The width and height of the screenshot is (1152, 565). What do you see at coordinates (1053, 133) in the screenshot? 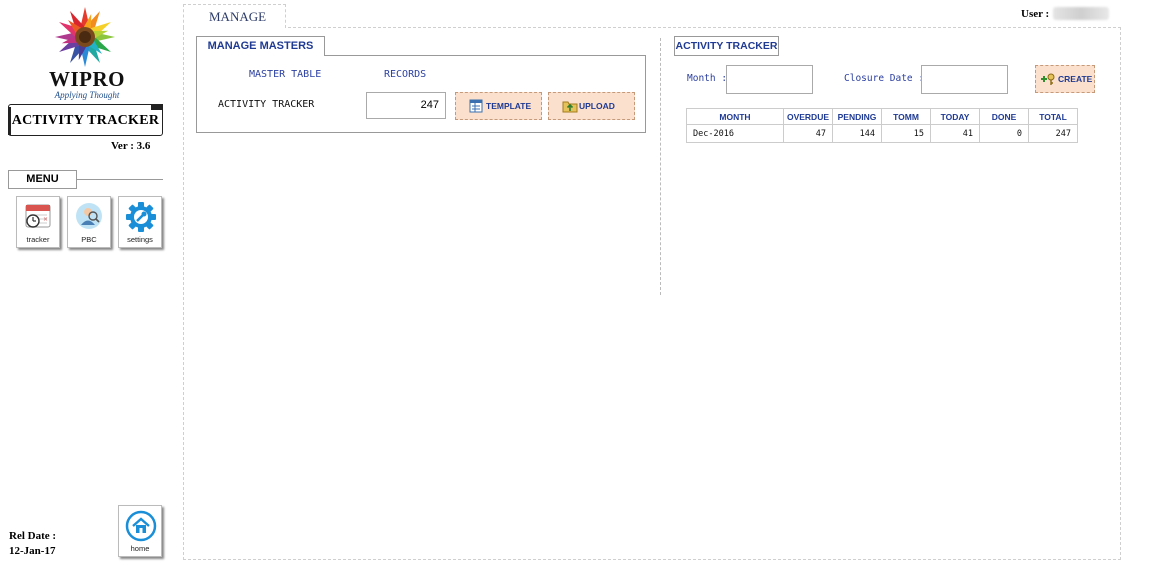
I see `cell-total: 247` at bounding box center [1053, 133].